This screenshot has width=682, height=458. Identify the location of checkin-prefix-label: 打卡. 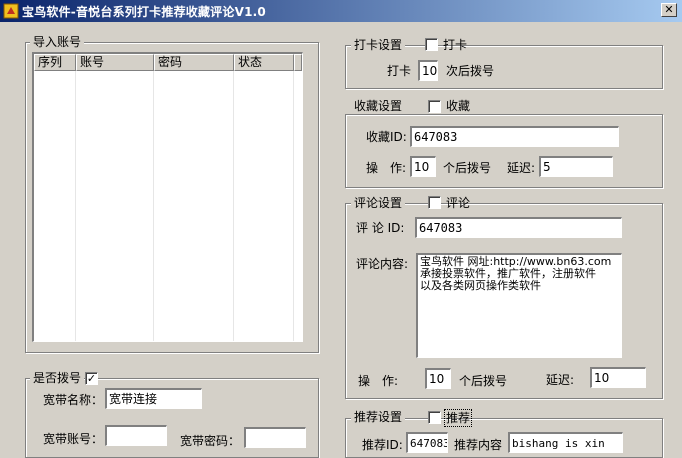
(399, 71).